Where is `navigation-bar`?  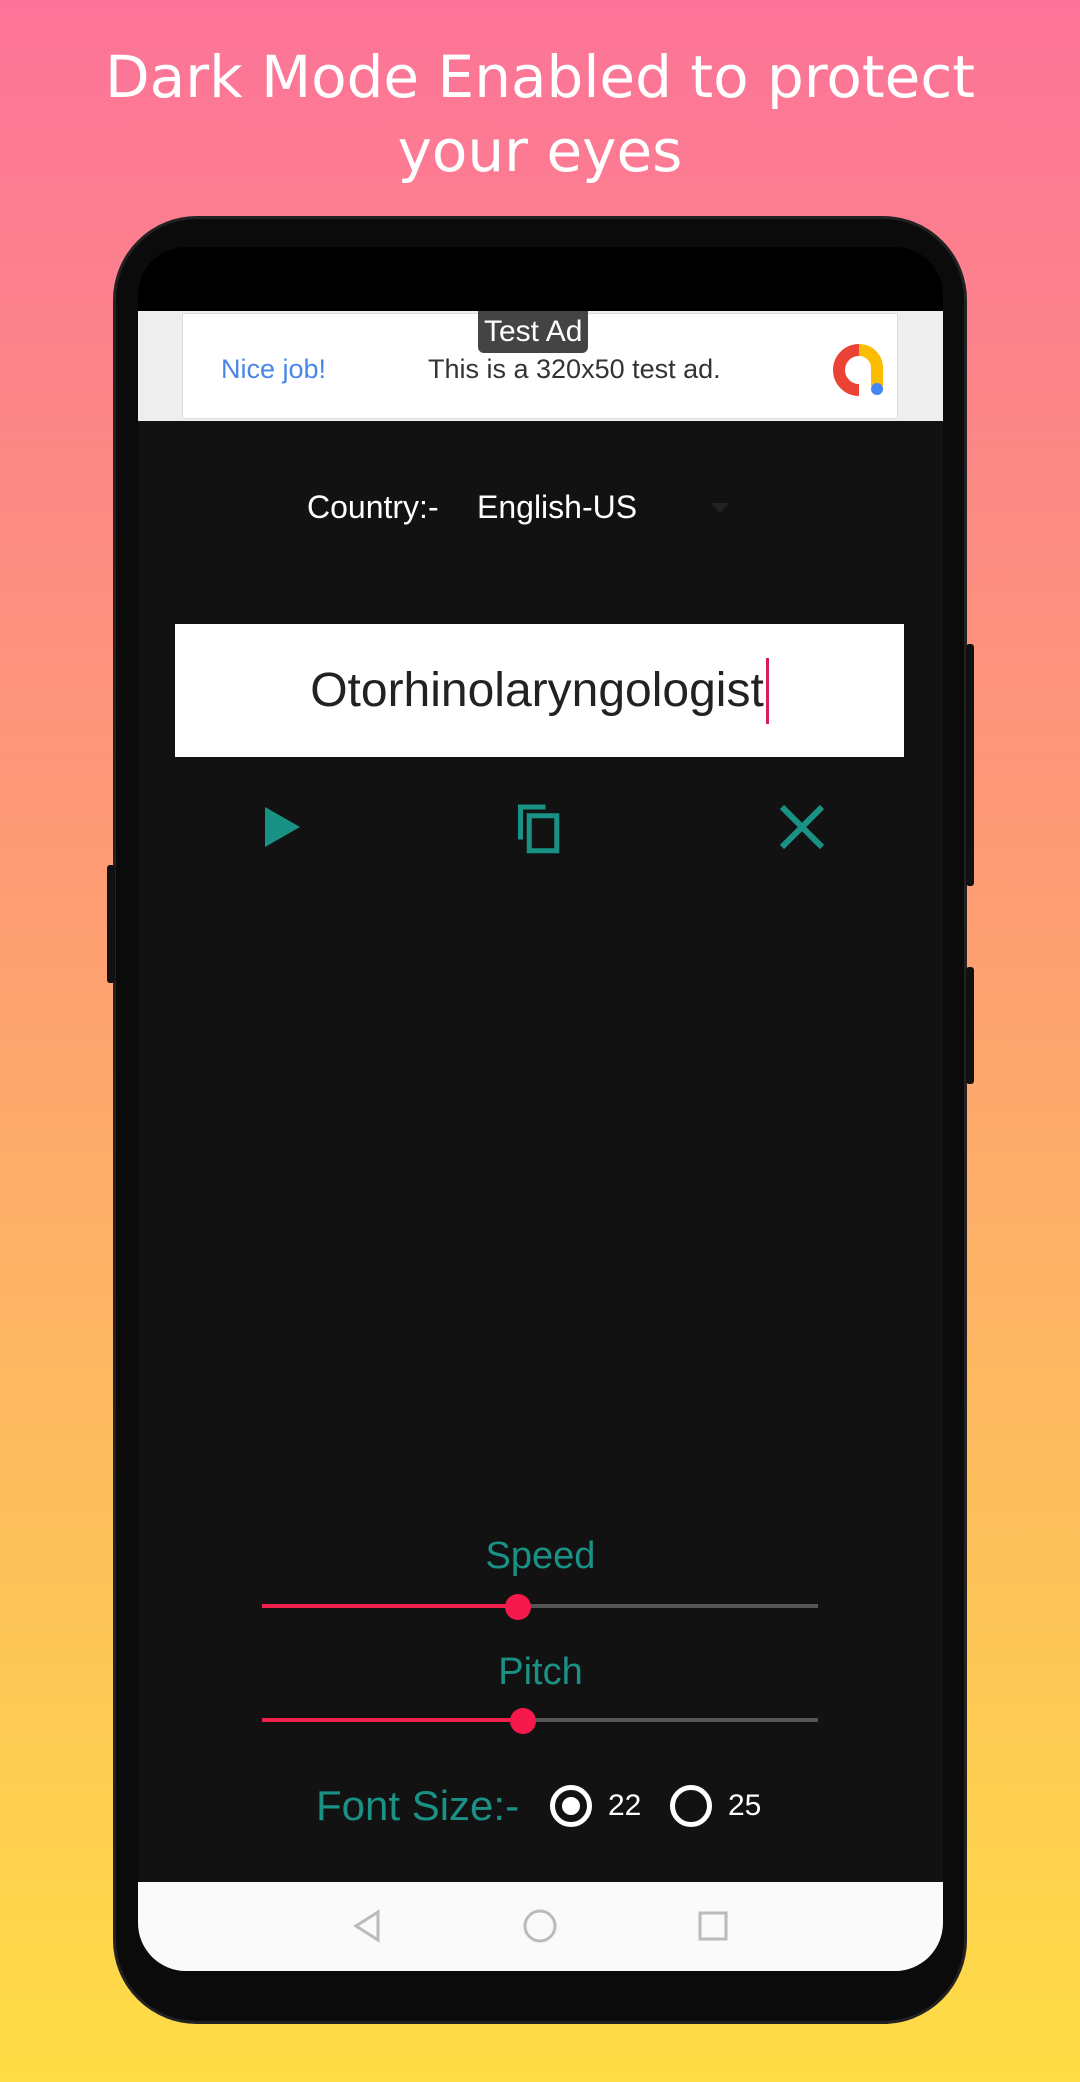 navigation-bar is located at coordinates (540, 1926).